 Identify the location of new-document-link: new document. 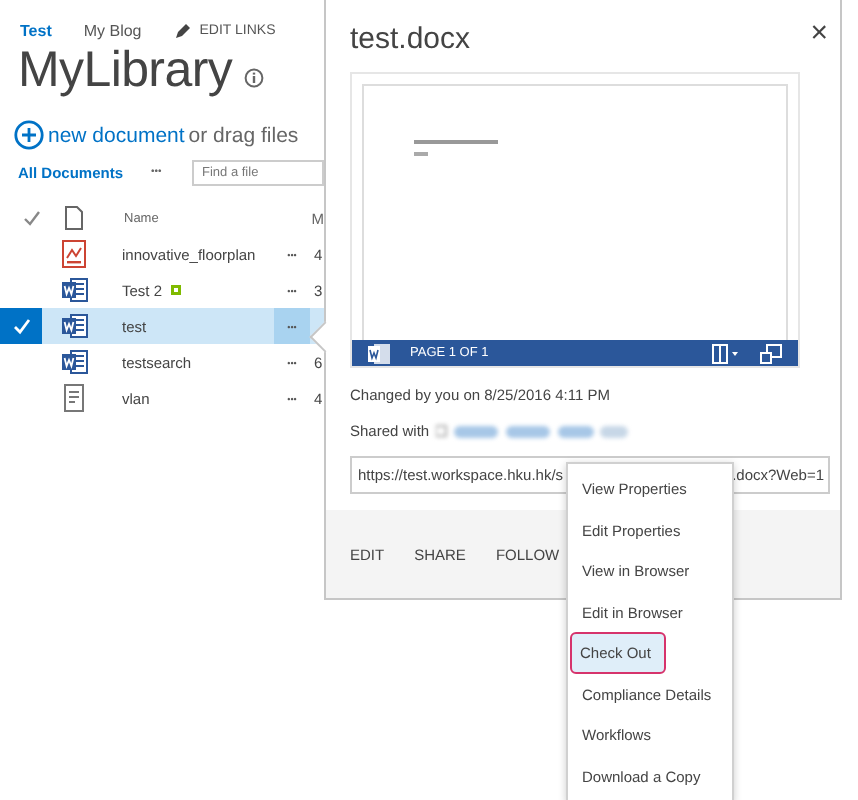
(116, 135).